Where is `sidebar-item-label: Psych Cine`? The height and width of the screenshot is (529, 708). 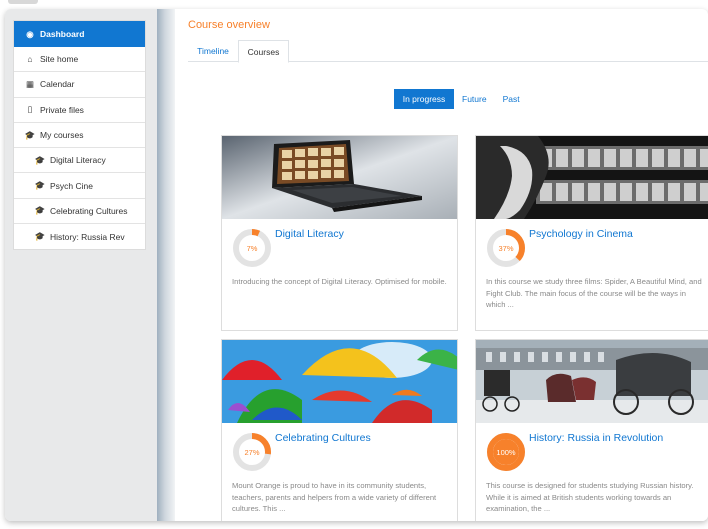 sidebar-item-label: Psych Cine is located at coordinates (71, 185).